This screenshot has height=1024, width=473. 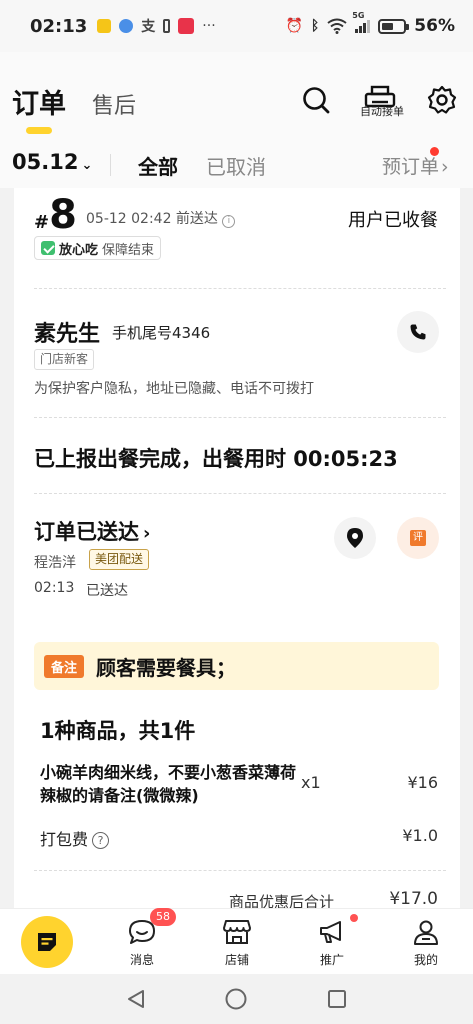 What do you see at coordinates (104, 26) in the screenshot?
I see `bee-icon` at bounding box center [104, 26].